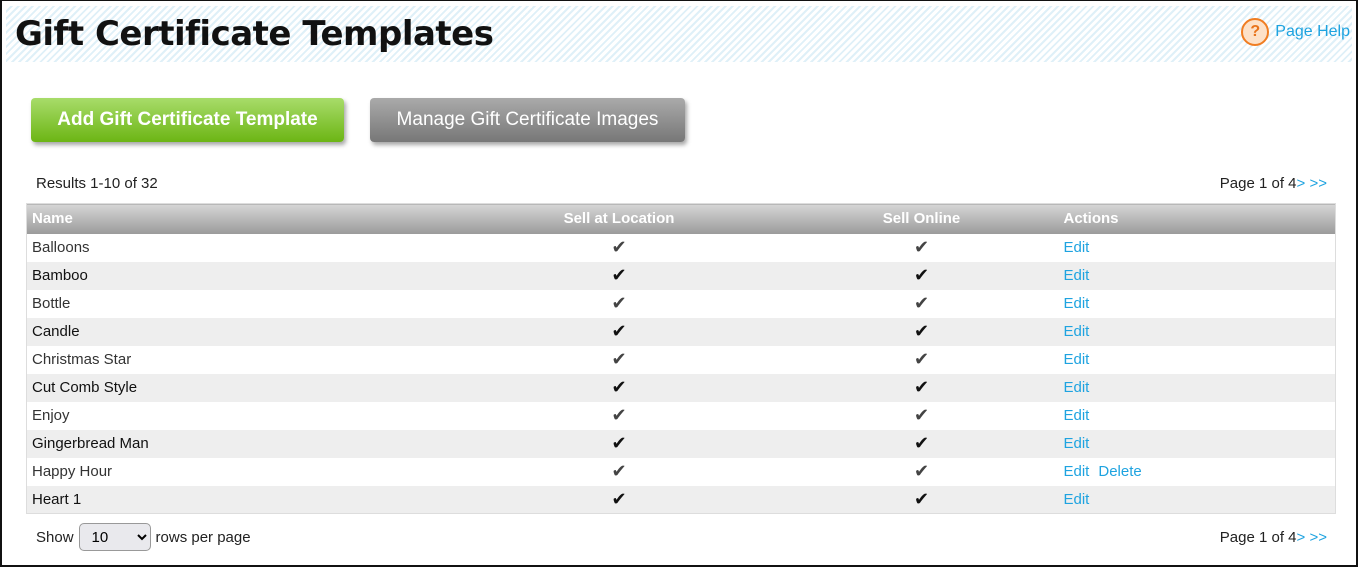 The height and width of the screenshot is (567, 1358). I want to click on show-label: Show, so click(55, 537).